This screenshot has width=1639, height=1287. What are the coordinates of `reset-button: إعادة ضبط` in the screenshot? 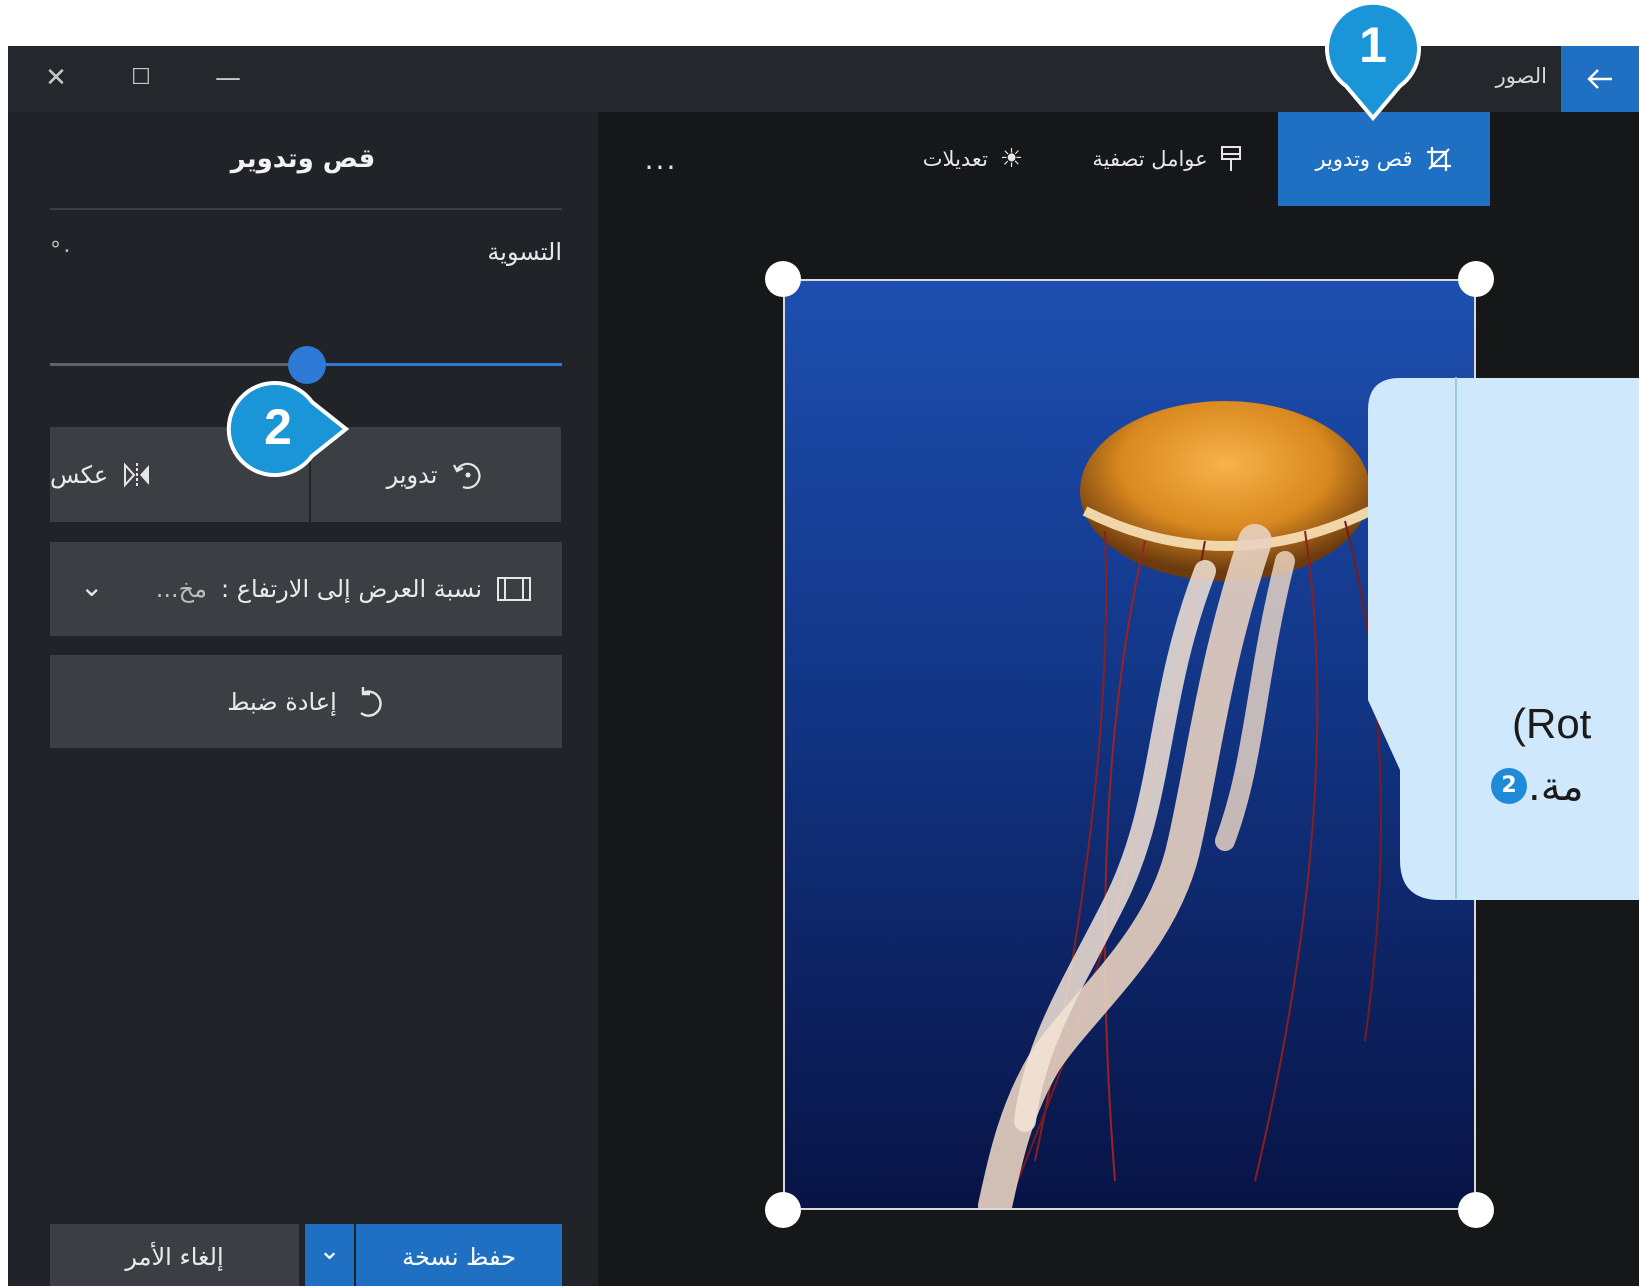 It's located at (306, 701).